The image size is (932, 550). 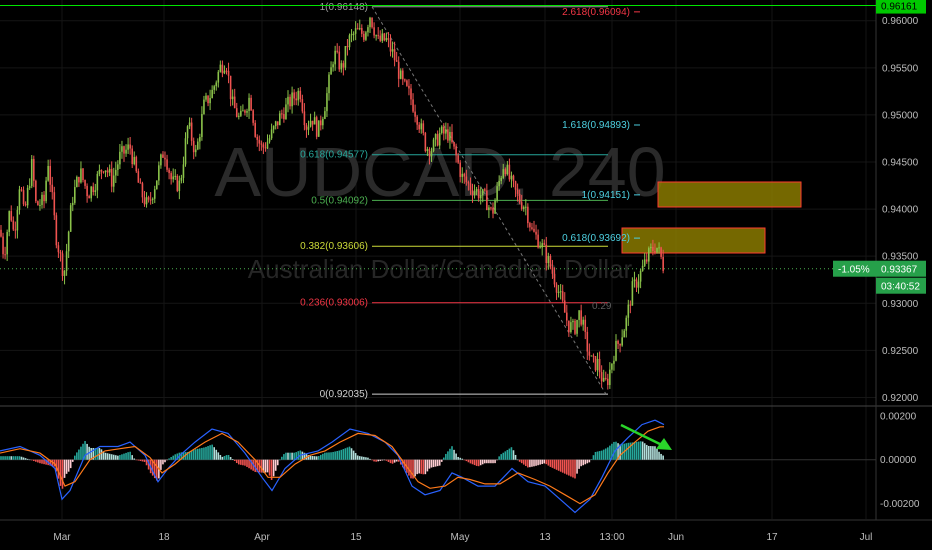 What do you see at coordinates (900, 210) in the screenshot?
I see `price-axis-tick: 0.94000` at bounding box center [900, 210].